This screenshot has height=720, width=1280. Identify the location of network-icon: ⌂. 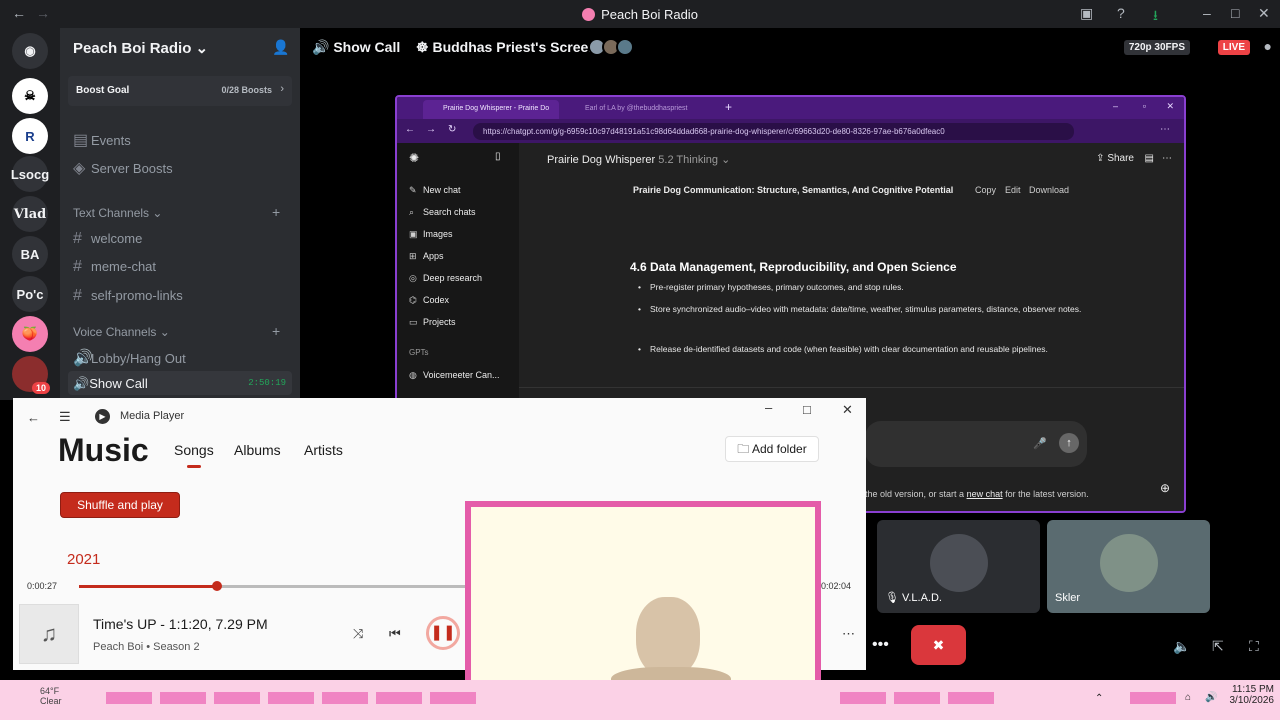
(1188, 697).